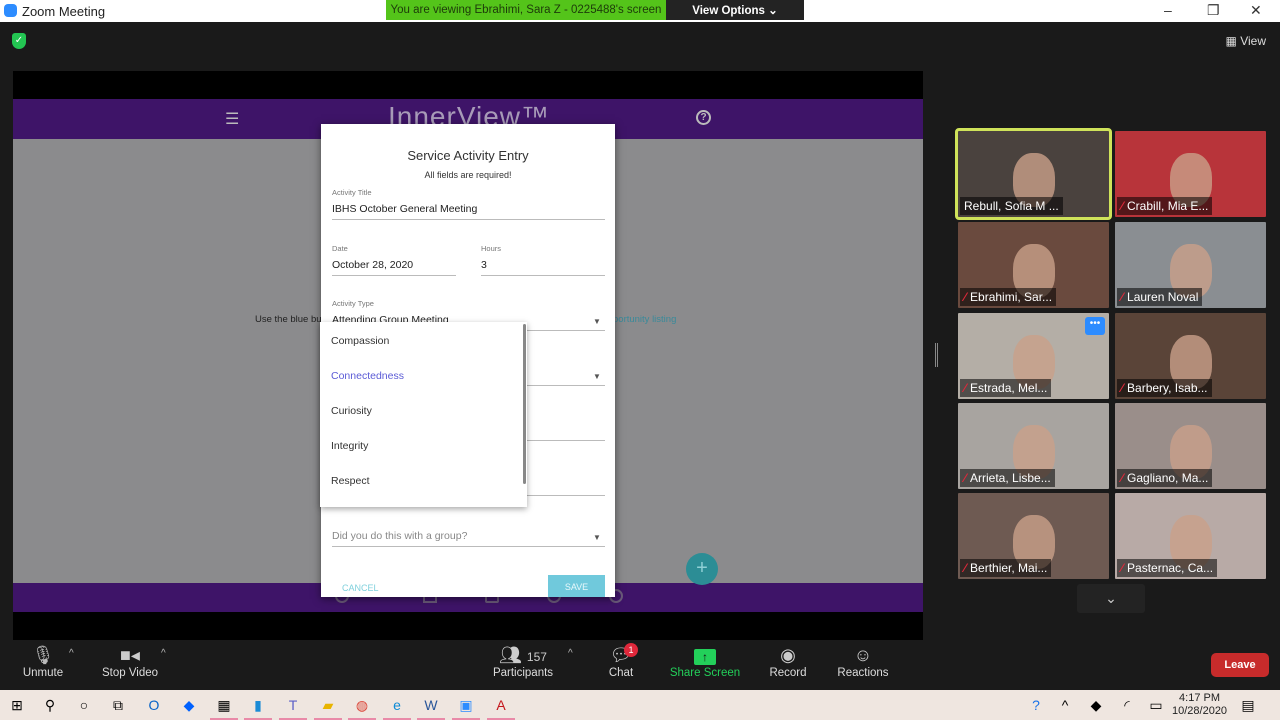 The width and height of the screenshot is (1280, 720). What do you see at coordinates (570, 653) in the screenshot?
I see `participants-chevron-icon: ^` at bounding box center [570, 653].